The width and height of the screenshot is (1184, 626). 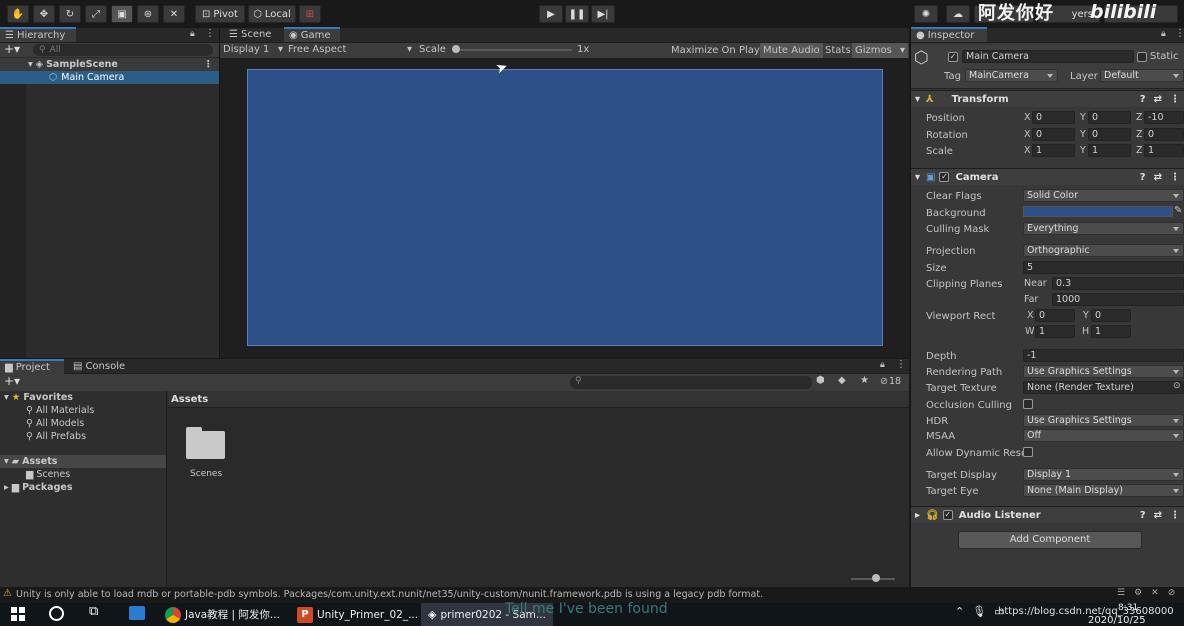 What do you see at coordinates (1109, 134) in the screenshot?
I see `rotation-y: 0` at bounding box center [1109, 134].